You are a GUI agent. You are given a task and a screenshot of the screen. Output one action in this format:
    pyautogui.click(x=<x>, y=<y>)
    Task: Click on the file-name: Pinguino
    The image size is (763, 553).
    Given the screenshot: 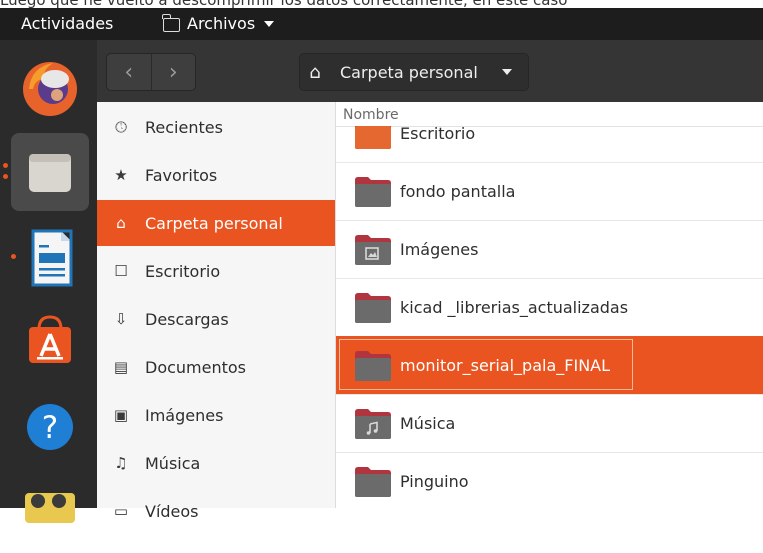 What is the action you would take?
    pyautogui.click(x=434, y=481)
    